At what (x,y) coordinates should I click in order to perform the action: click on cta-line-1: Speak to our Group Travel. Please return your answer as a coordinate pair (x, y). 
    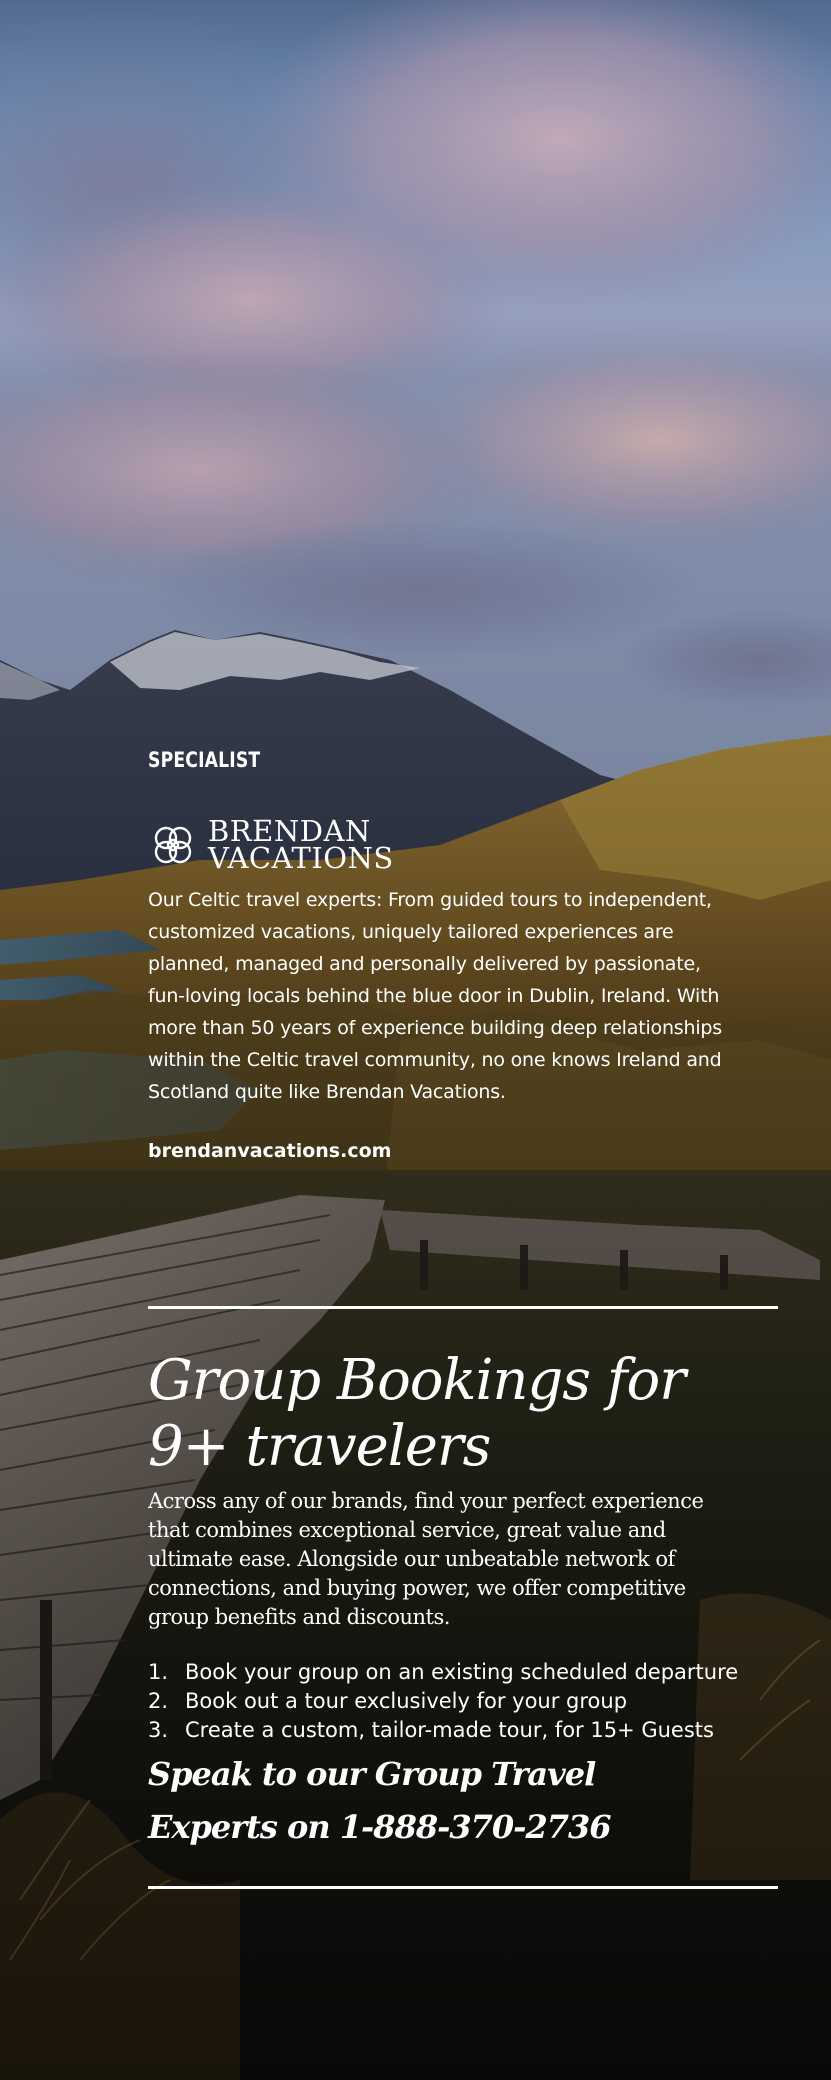
    Looking at the image, I should click on (372, 1774).